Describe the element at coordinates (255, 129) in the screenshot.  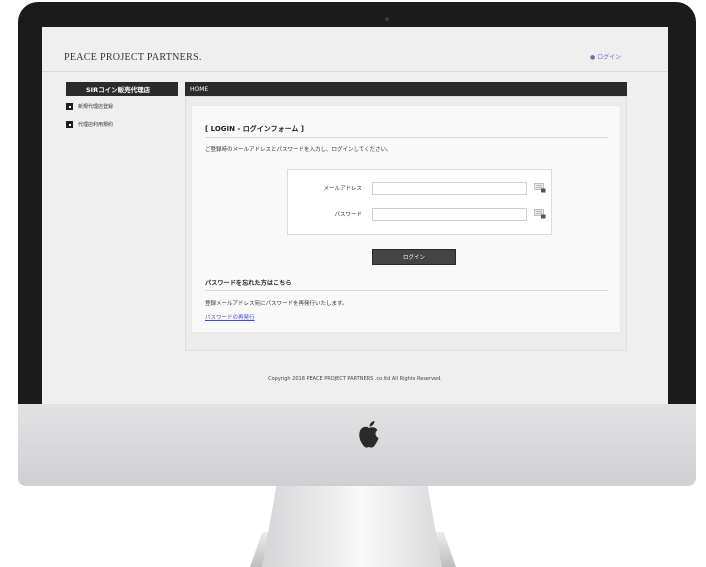
I see `login-form-title: [ LOGIN - ログインフォーム ]` at that location.